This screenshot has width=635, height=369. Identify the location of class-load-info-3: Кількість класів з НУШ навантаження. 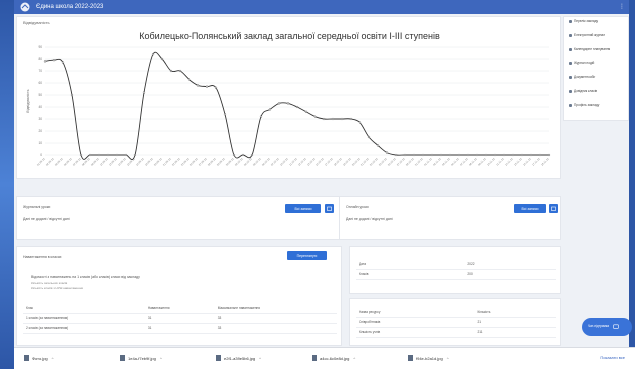
(57, 288).